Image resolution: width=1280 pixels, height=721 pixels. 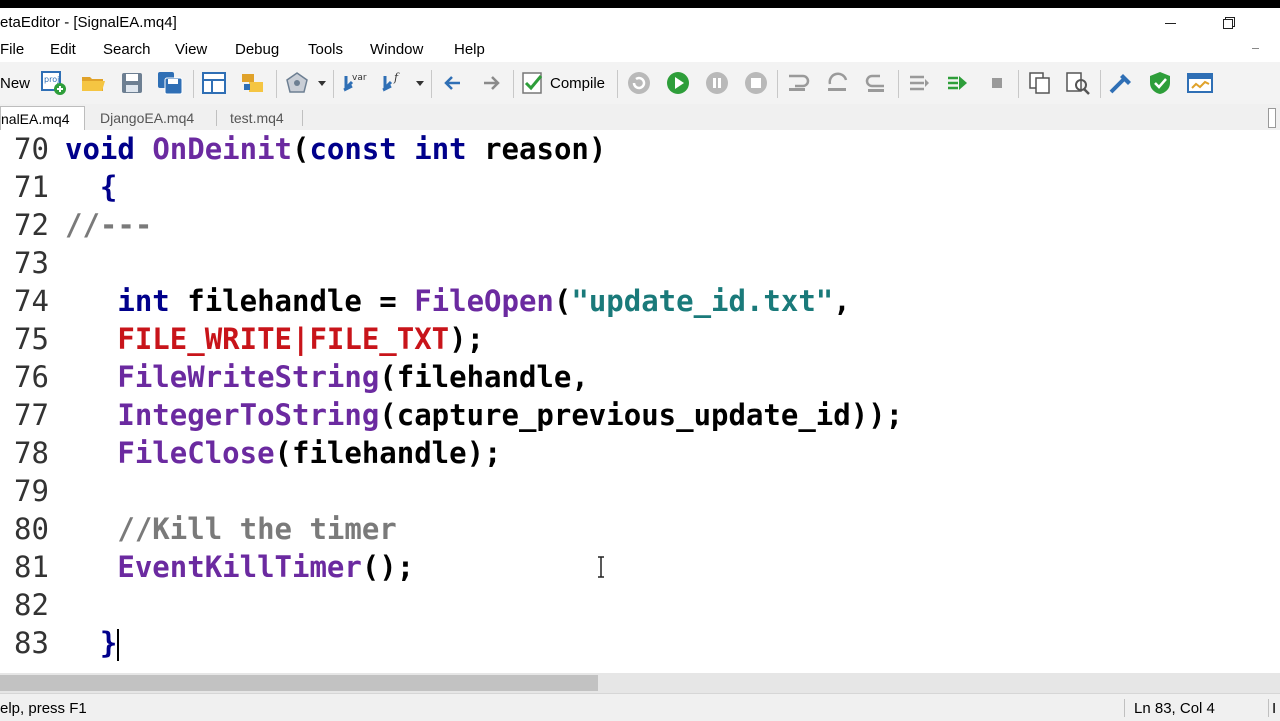 What do you see at coordinates (132, 83) in the screenshot?
I see `save-icon` at bounding box center [132, 83].